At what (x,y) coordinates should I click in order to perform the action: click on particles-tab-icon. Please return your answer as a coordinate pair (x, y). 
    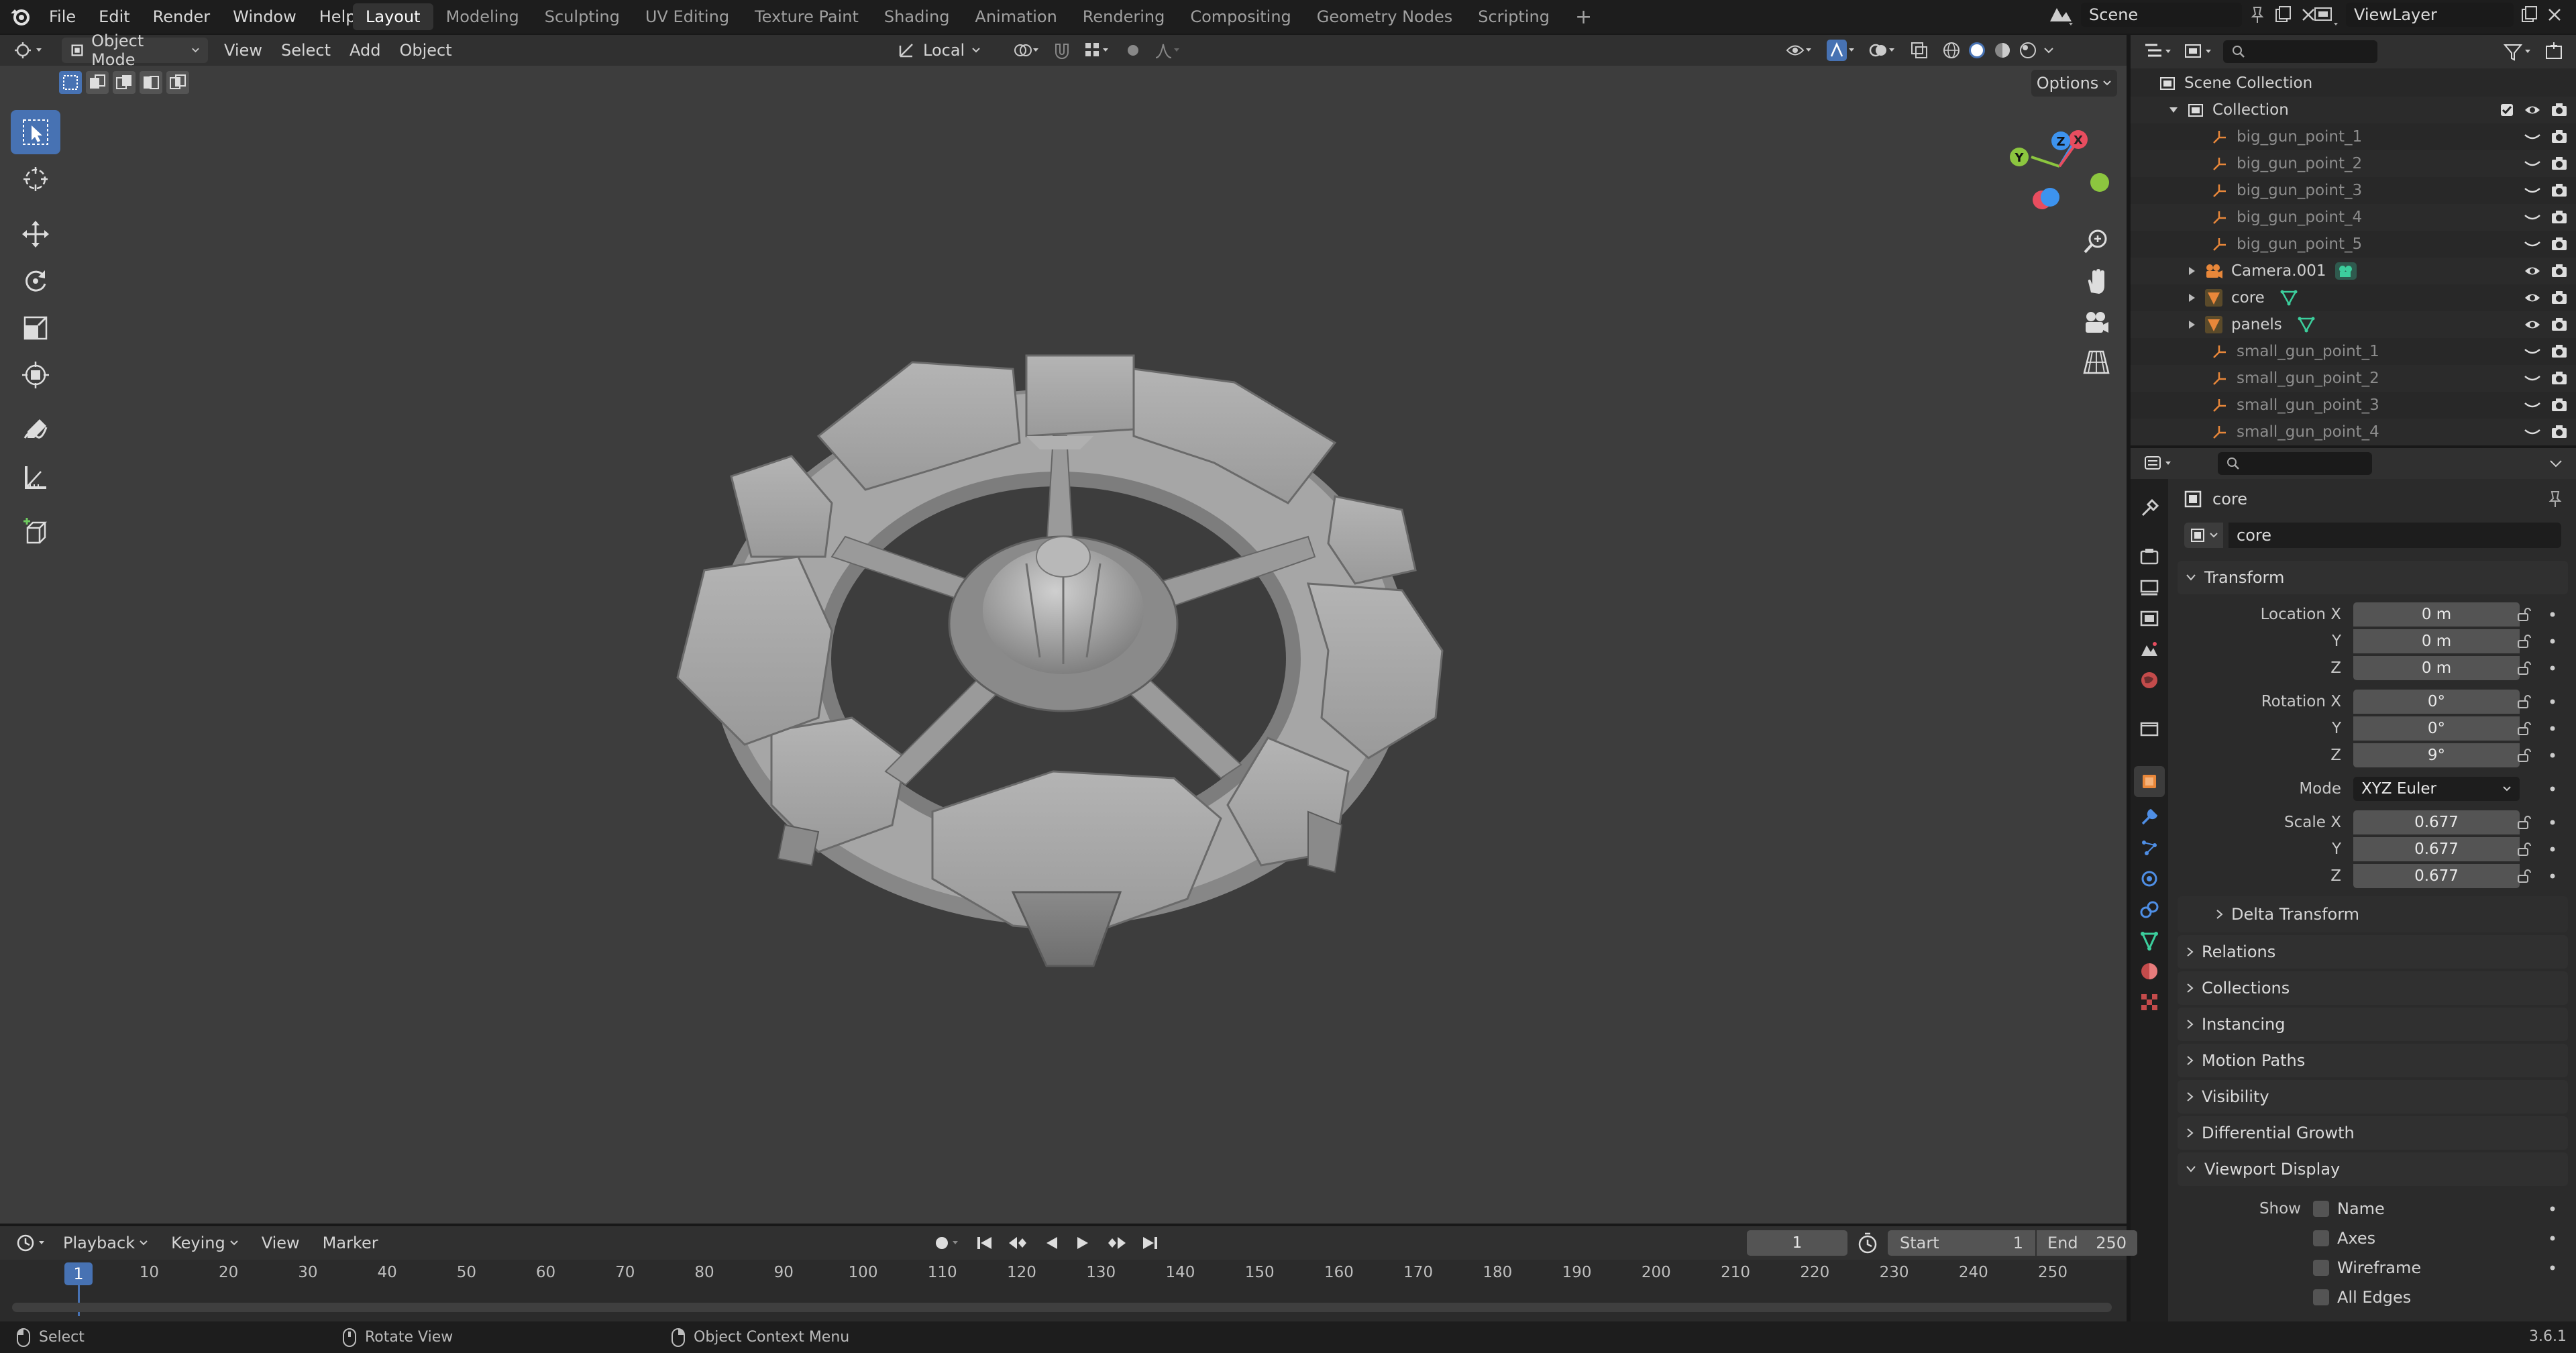
    Looking at the image, I should click on (2149, 848).